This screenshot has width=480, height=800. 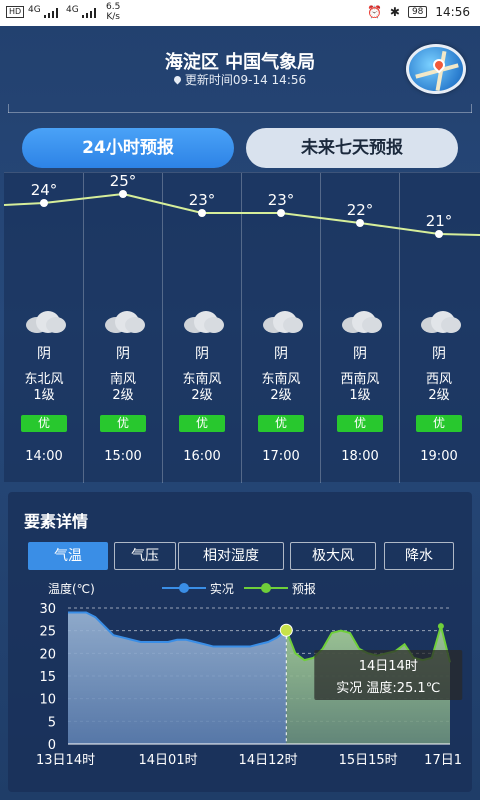 What do you see at coordinates (113, 12) in the screenshot?
I see `network-speed: 6.5 K/s` at bounding box center [113, 12].